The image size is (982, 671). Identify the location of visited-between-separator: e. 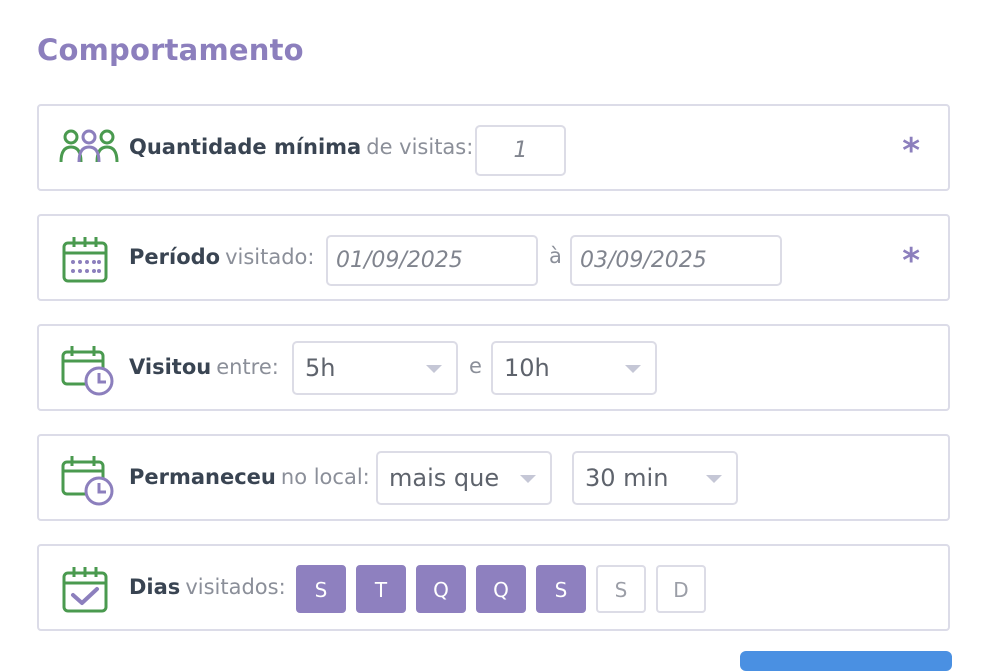
(475, 366).